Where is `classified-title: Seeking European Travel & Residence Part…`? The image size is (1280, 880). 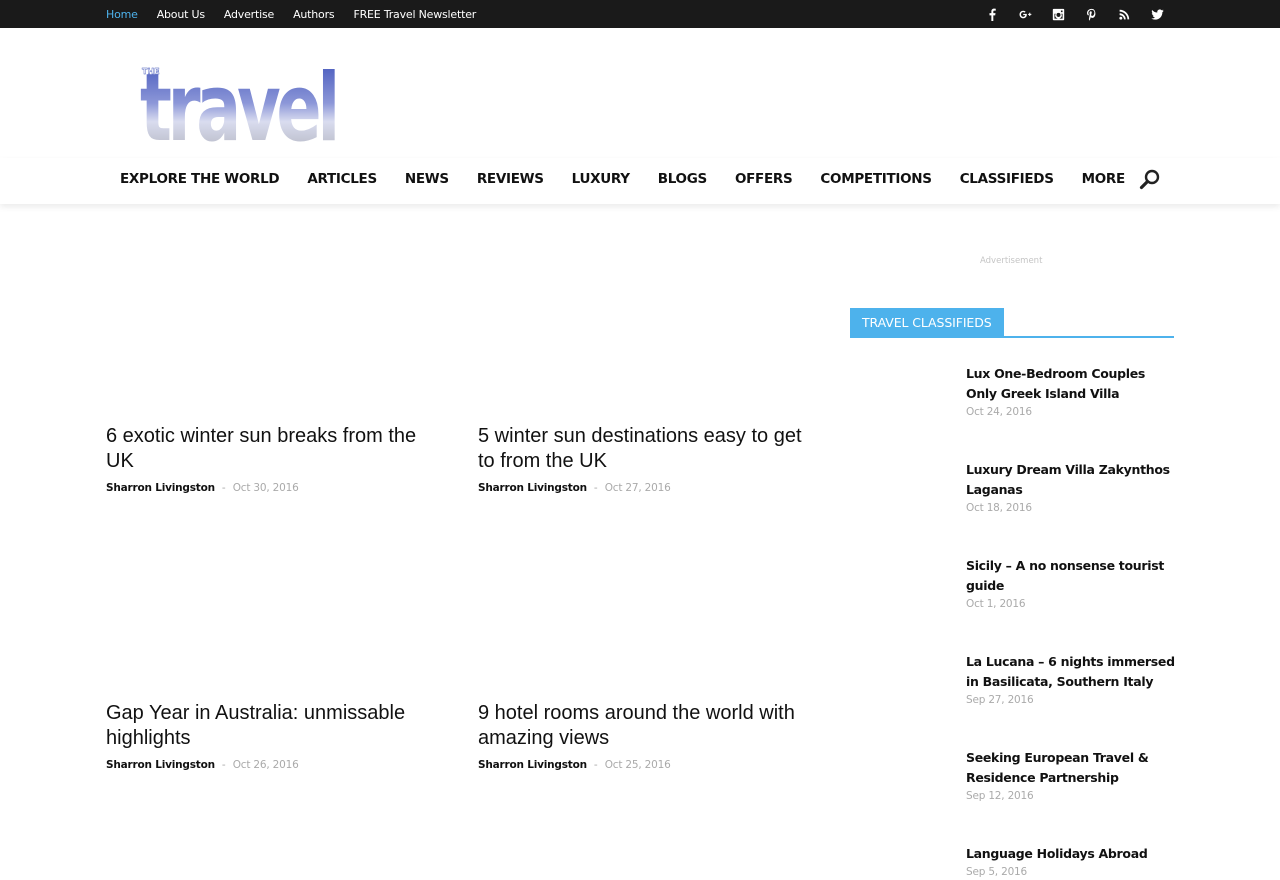
classified-title: Seeking European Travel & Residence Part… is located at coordinates (1071, 768).